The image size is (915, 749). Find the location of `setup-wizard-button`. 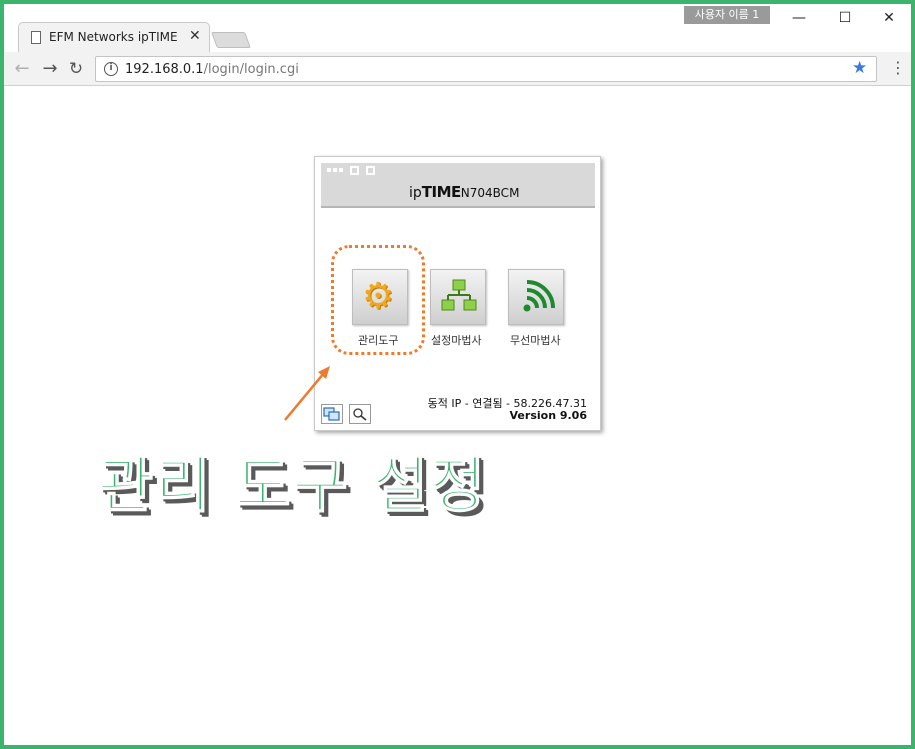

setup-wizard-button is located at coordinates (458, 297).